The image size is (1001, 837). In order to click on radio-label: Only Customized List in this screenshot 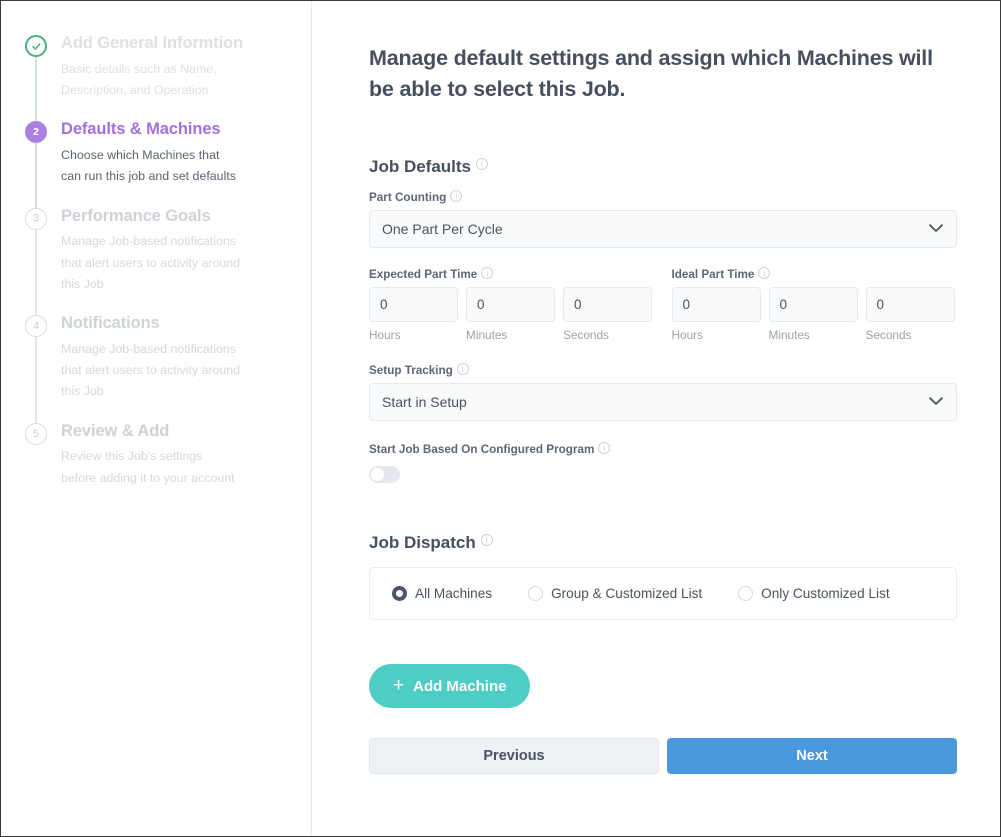, I will do `click(825, 594)`.